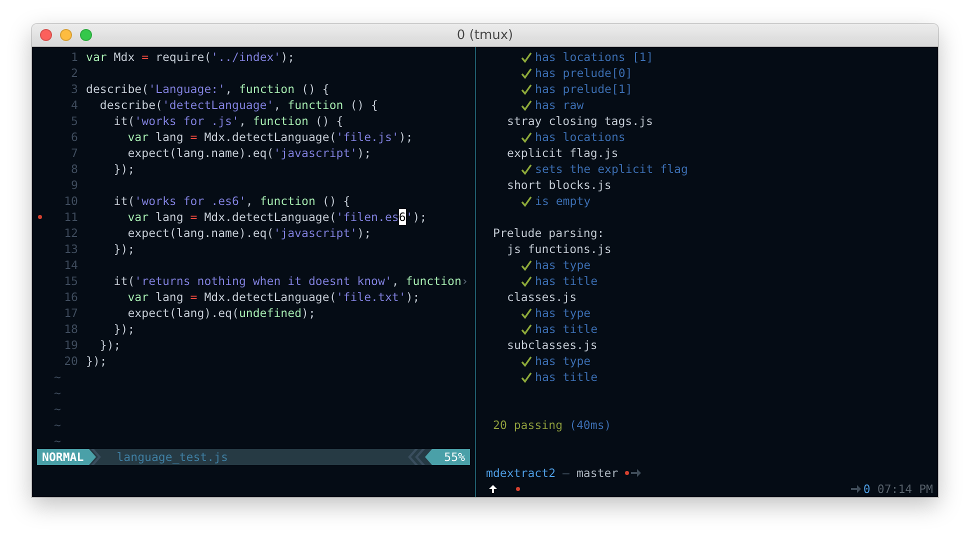 This screenshot has width=974, height=542. I want to click on branch-name: master, so click(597, 473).